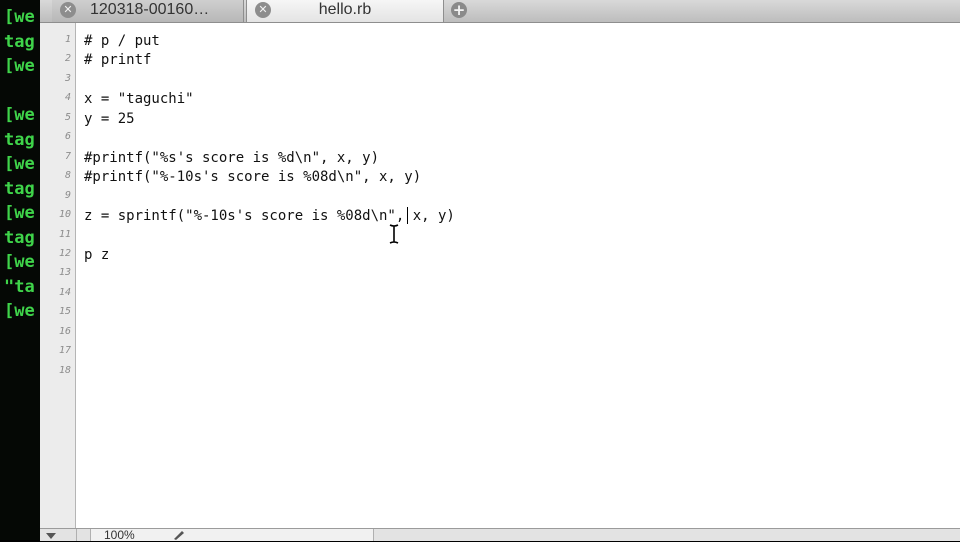 The width and height of the screenshot is (960, 542). I want to click on tab-label: hello.rb, so click(345, 9).